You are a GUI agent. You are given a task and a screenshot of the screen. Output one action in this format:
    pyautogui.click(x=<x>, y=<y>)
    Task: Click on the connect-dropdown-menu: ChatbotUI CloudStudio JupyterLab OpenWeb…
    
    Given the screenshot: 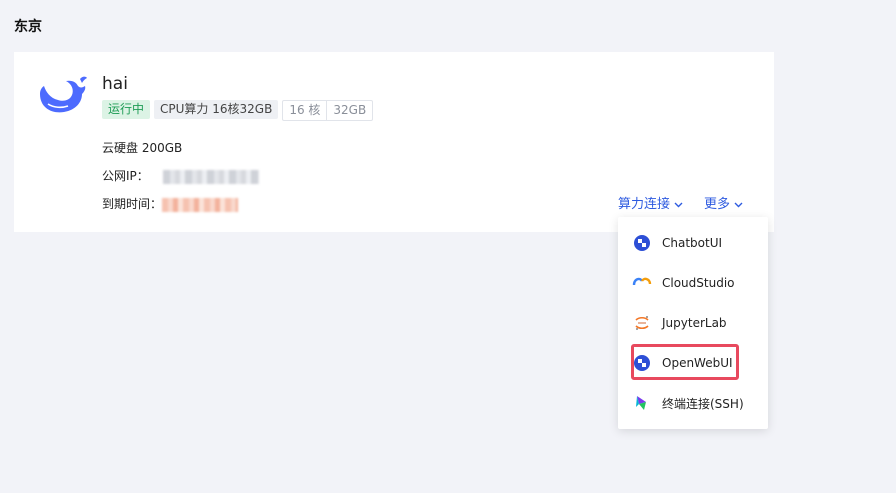 What is the action you would take?
    pyautogui.click(x=693, y=323)
    